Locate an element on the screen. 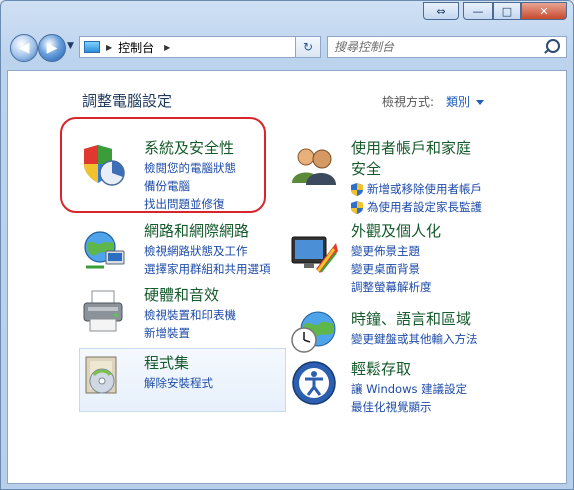 This screenshot has height=490, width=574. category-title: 外觀及個人化 is located at coordinates (396, 231).